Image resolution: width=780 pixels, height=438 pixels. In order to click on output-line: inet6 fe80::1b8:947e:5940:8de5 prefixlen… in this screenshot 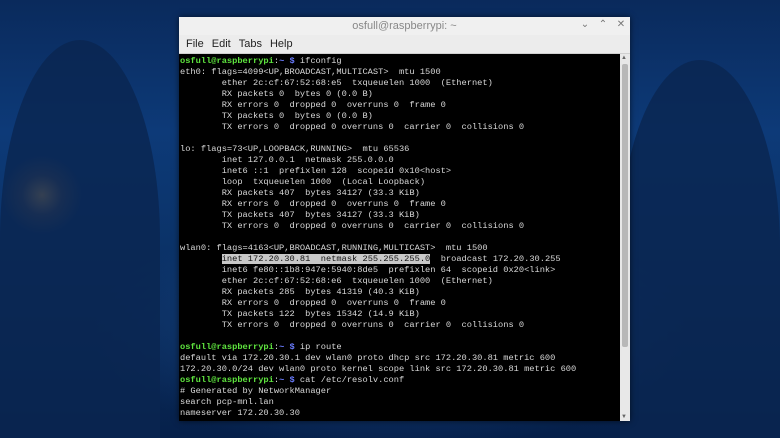, I will do `click(368, 270)`.